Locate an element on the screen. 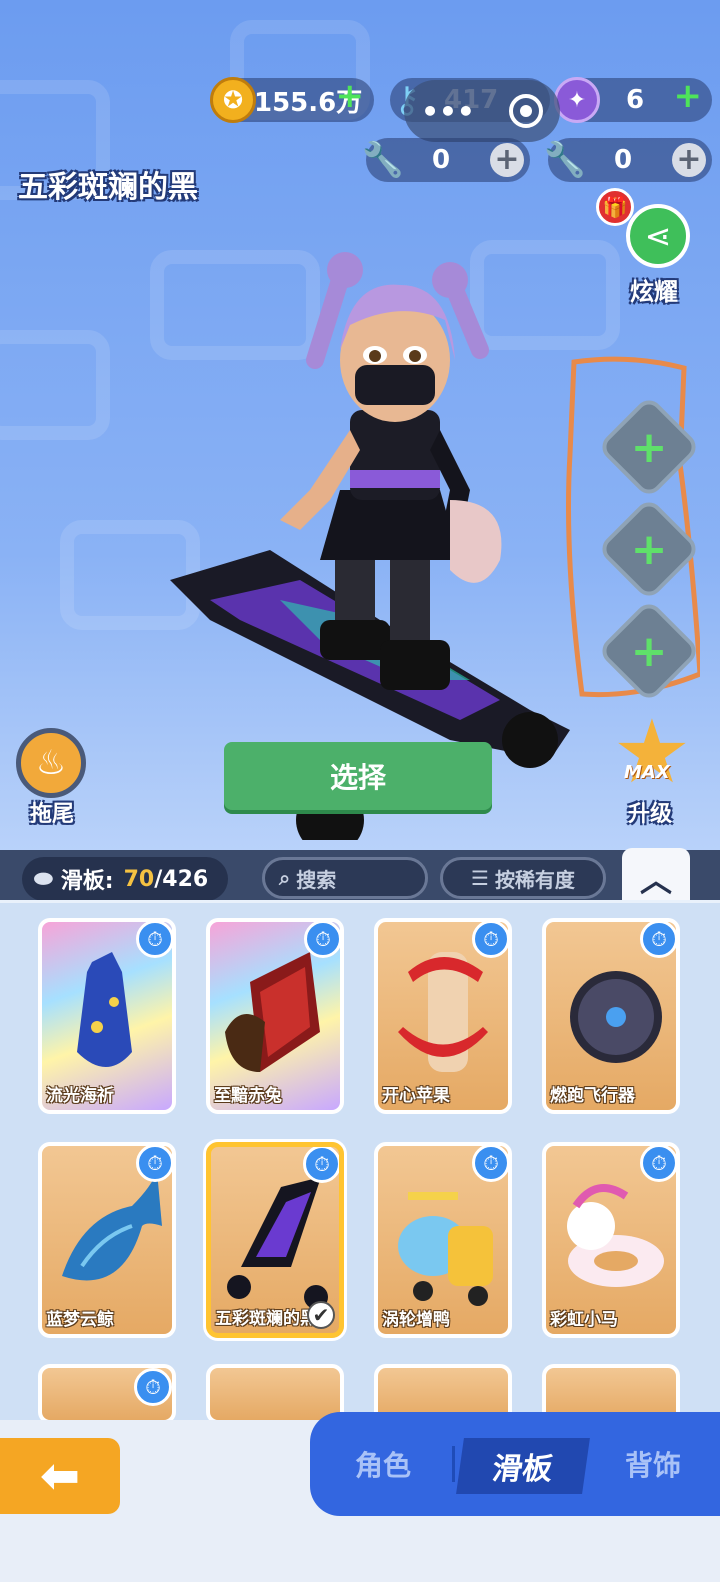 The image size is (720, 1582). search-input: ⌕ 搜索 is located at coordinates (345, 878).